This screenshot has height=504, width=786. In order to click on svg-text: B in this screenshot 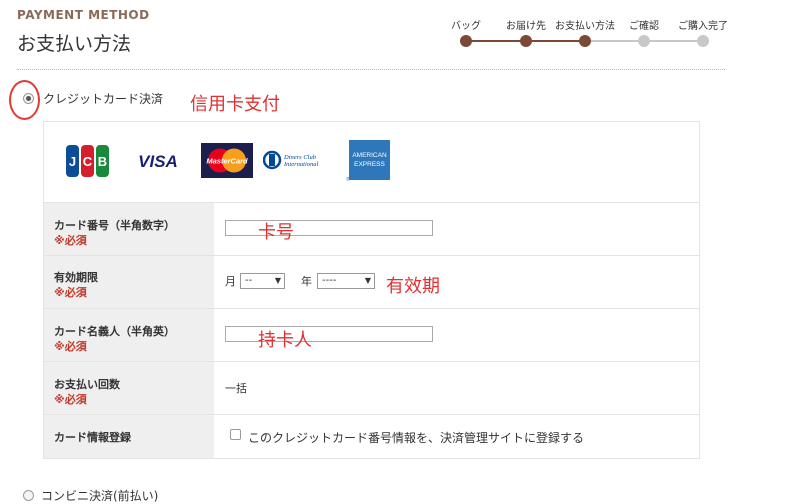, I will do `click(102, 161)`.